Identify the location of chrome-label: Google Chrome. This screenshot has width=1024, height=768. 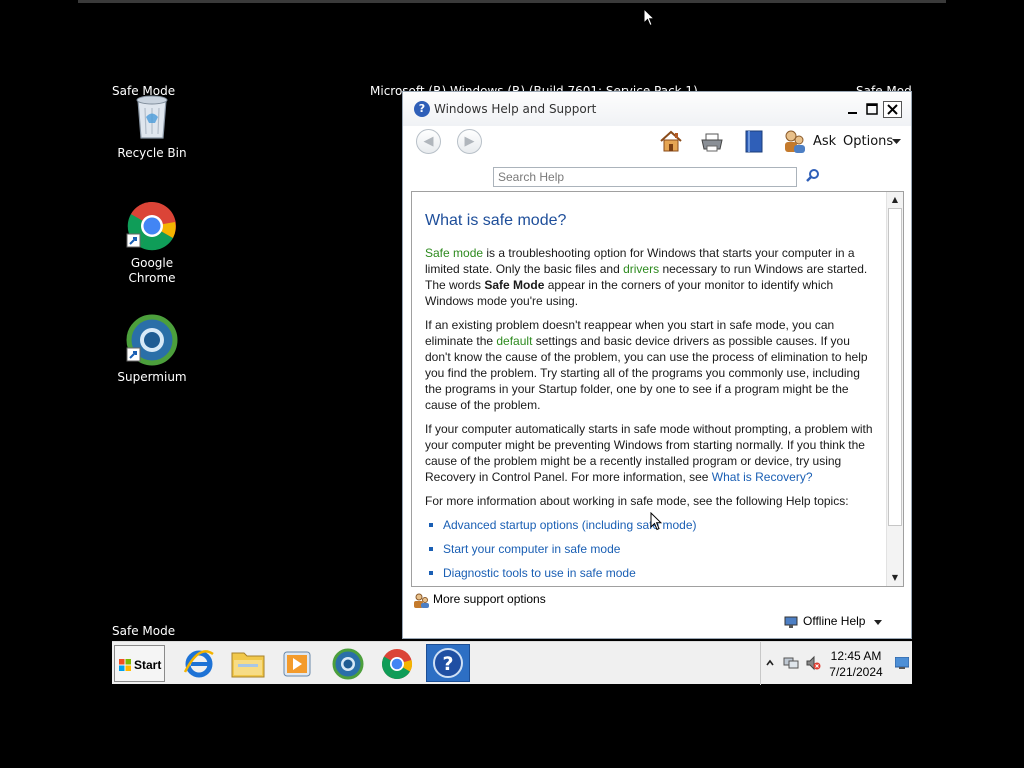
(152, 270).